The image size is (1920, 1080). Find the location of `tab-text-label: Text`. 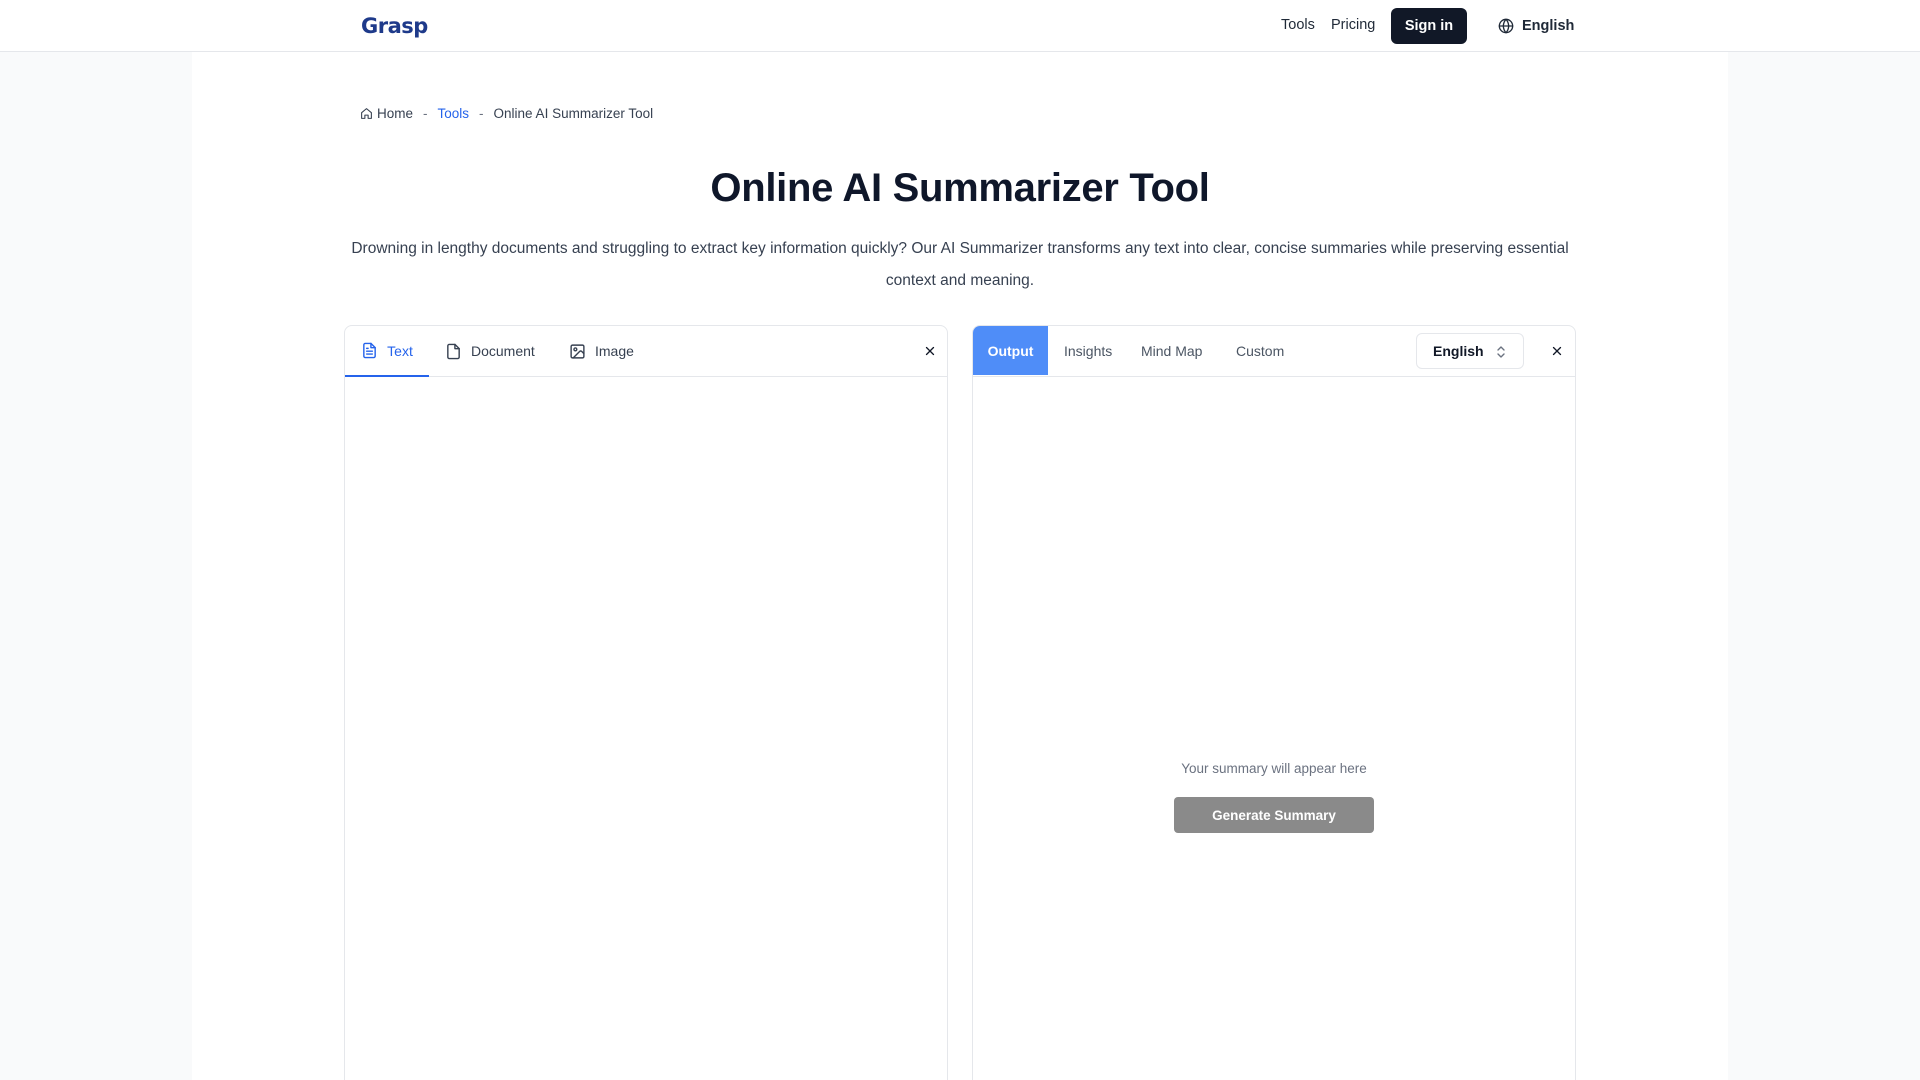

tab-text-label: Text is located at coordinates (400, 350).